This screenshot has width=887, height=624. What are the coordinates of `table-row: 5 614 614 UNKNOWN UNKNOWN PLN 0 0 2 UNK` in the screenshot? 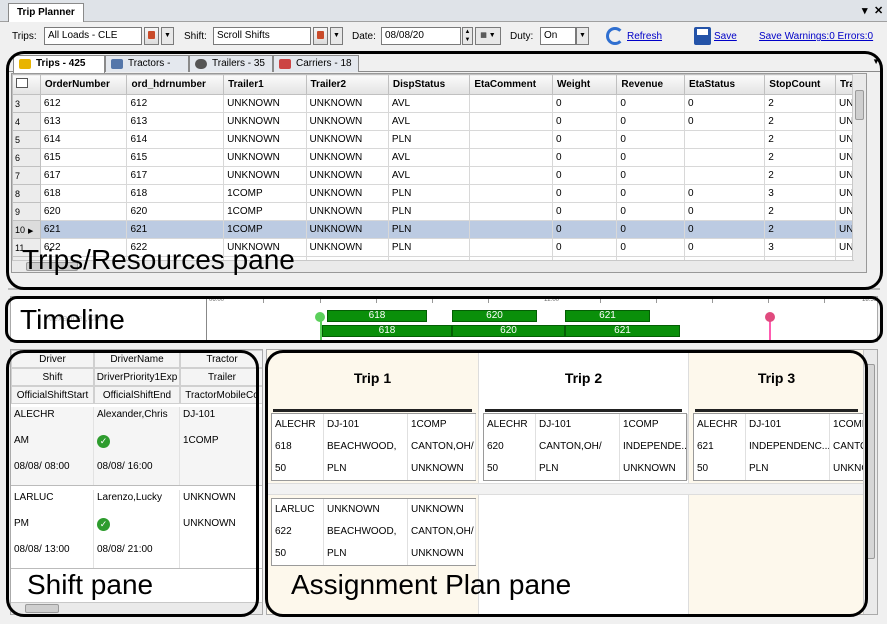 It's located at (439, 139).